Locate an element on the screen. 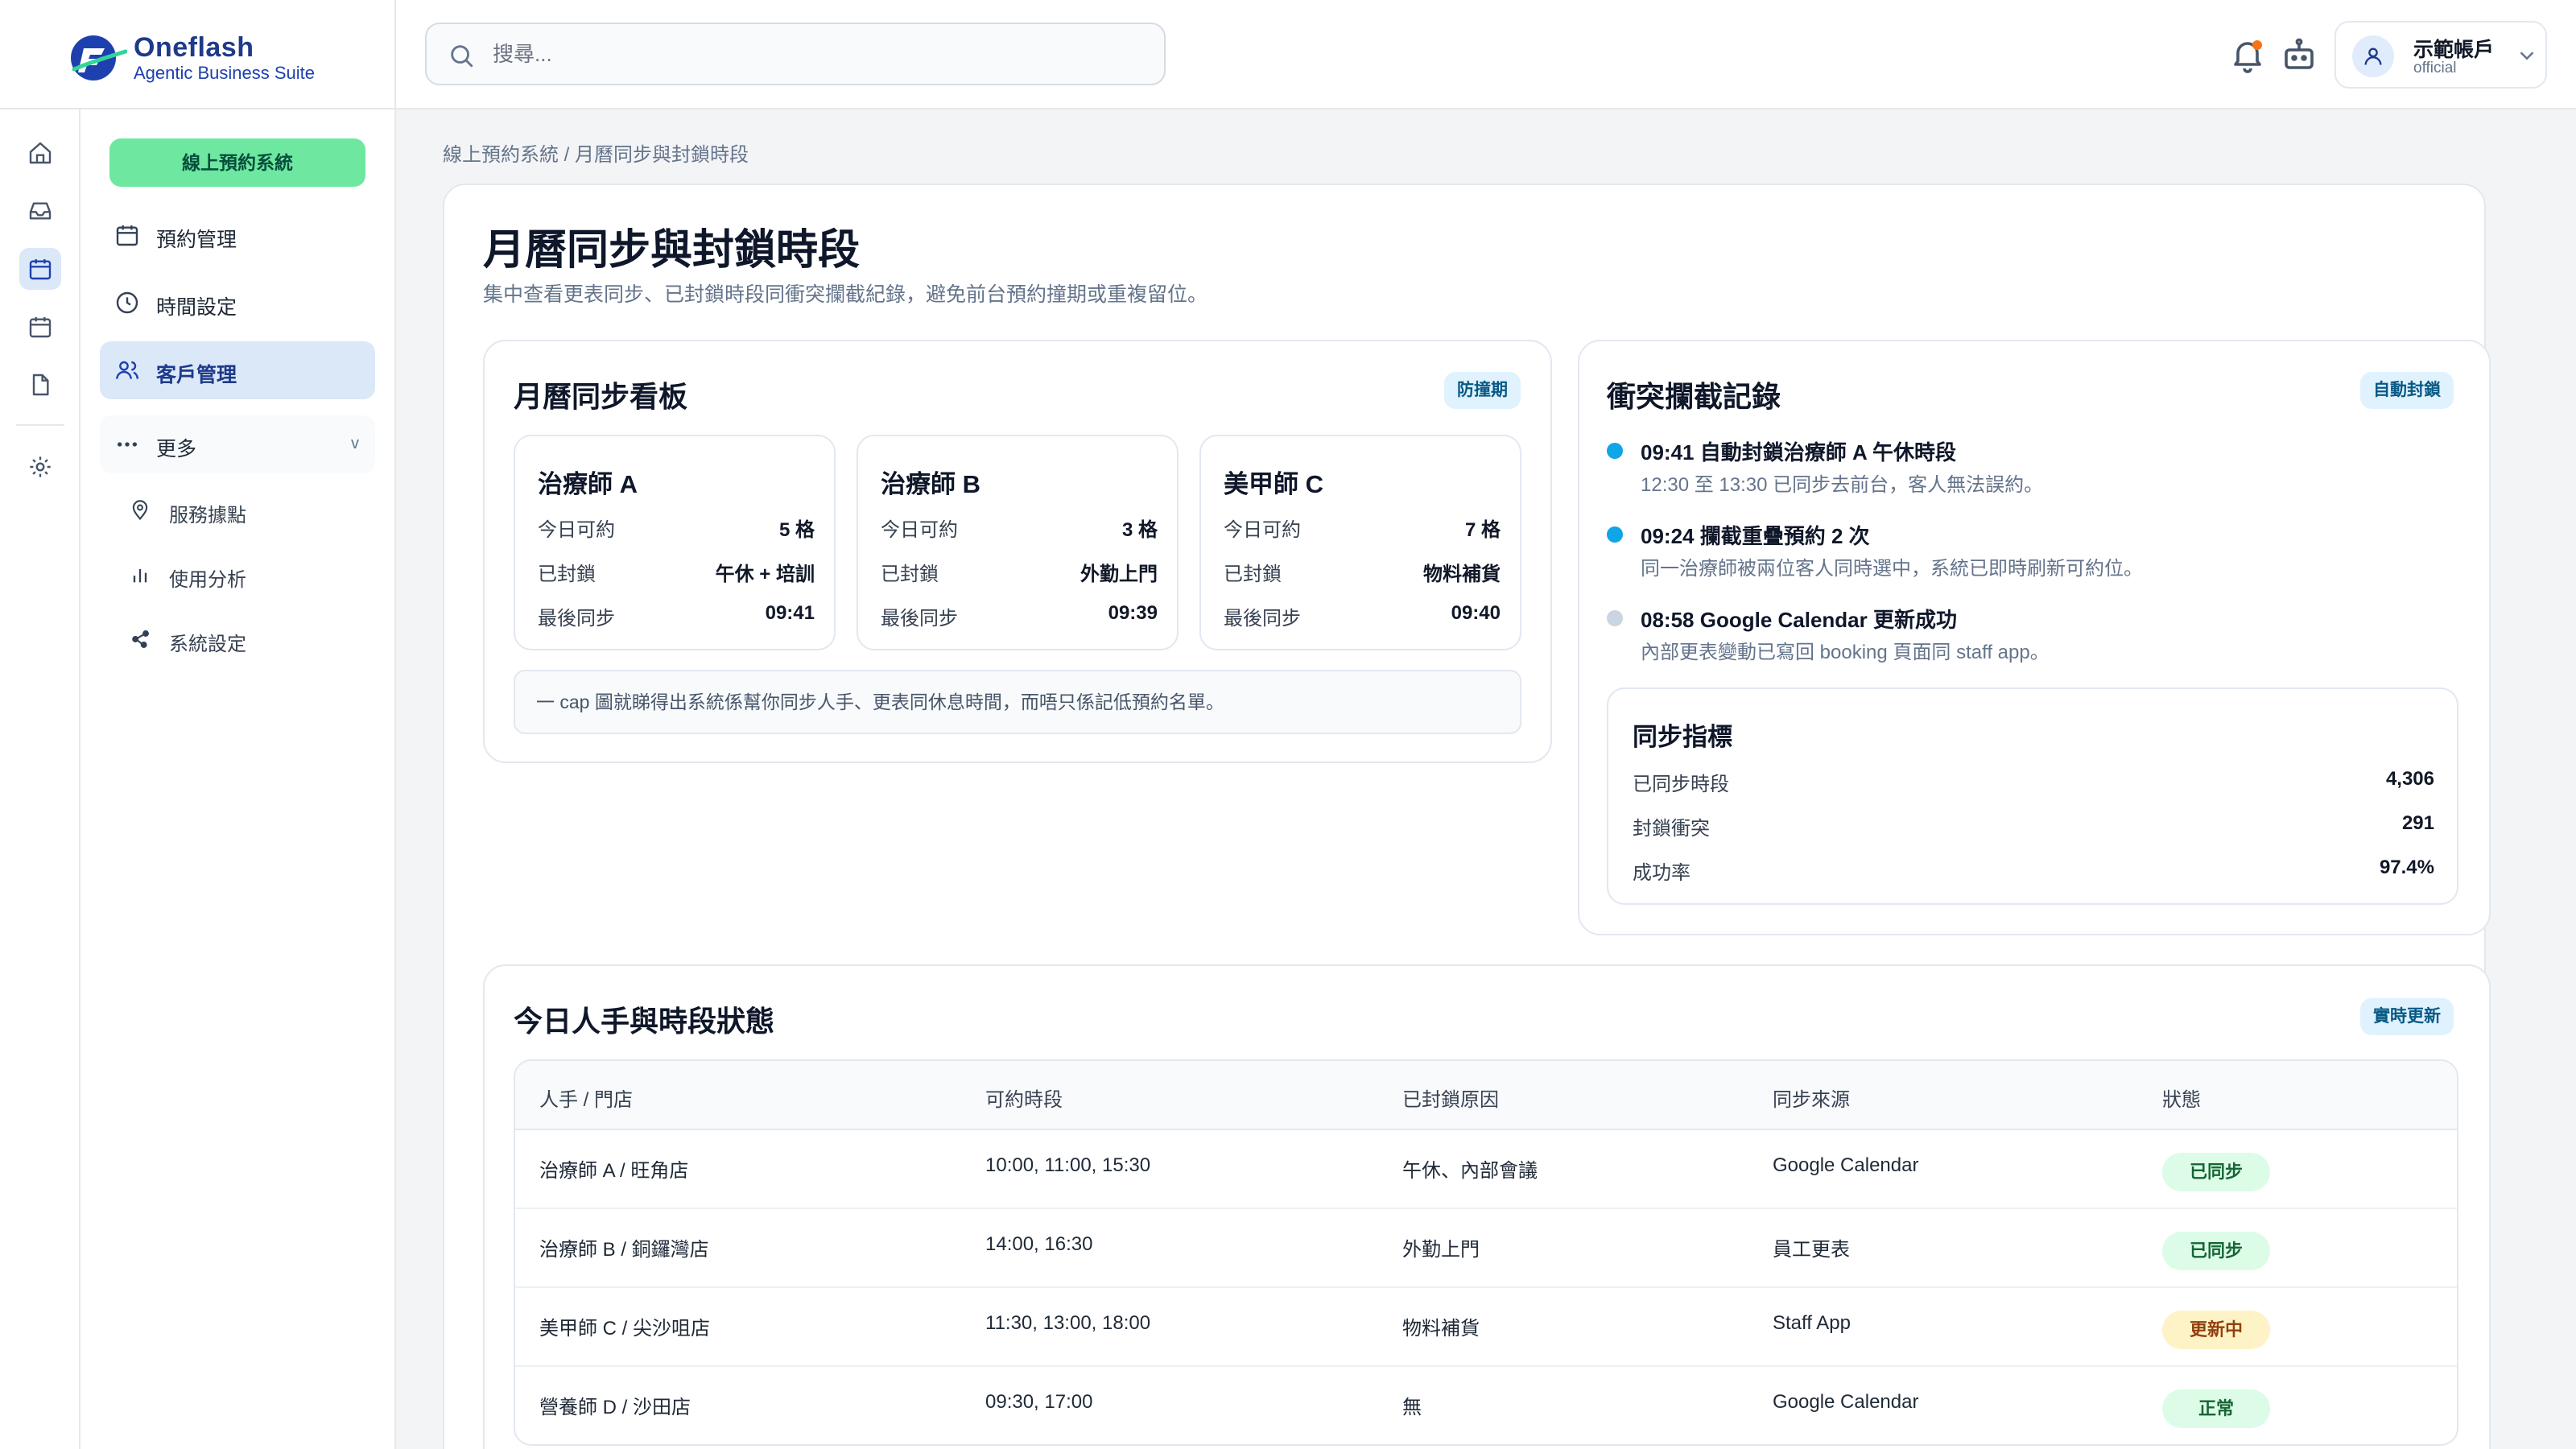  status-badge: 已同步 is located at coordinates (2216, 1172).